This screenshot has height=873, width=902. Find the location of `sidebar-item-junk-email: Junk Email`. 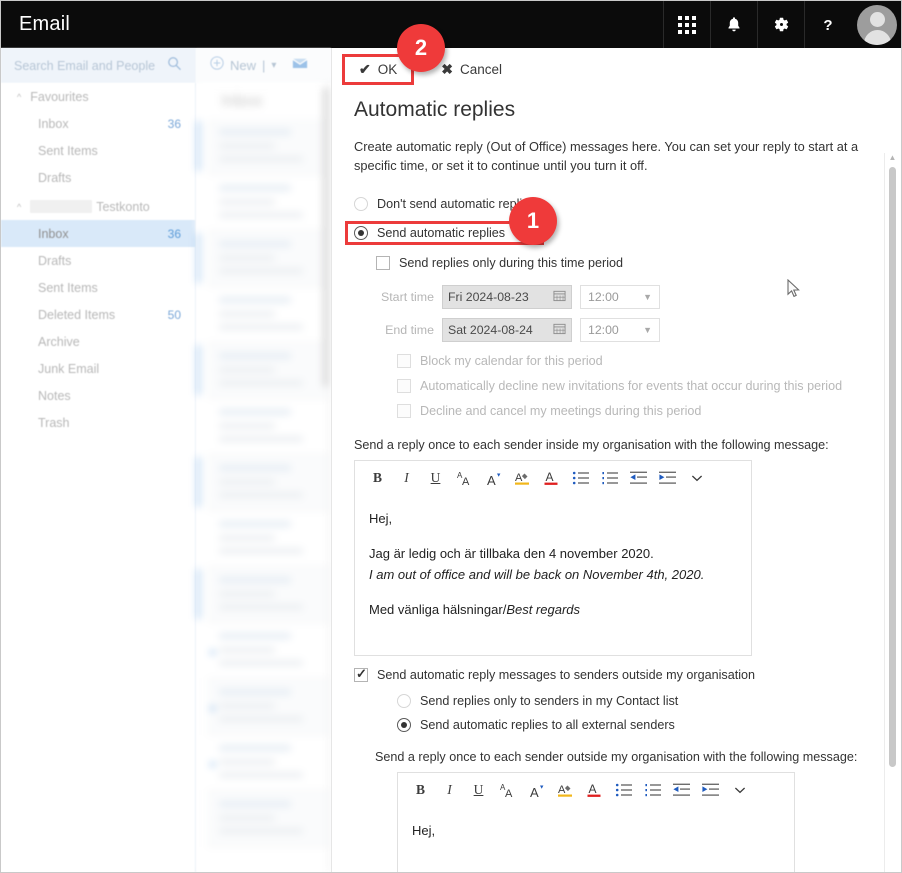

sidebar-item-junk-email: Junk Email is located at coordinates (98, 368).